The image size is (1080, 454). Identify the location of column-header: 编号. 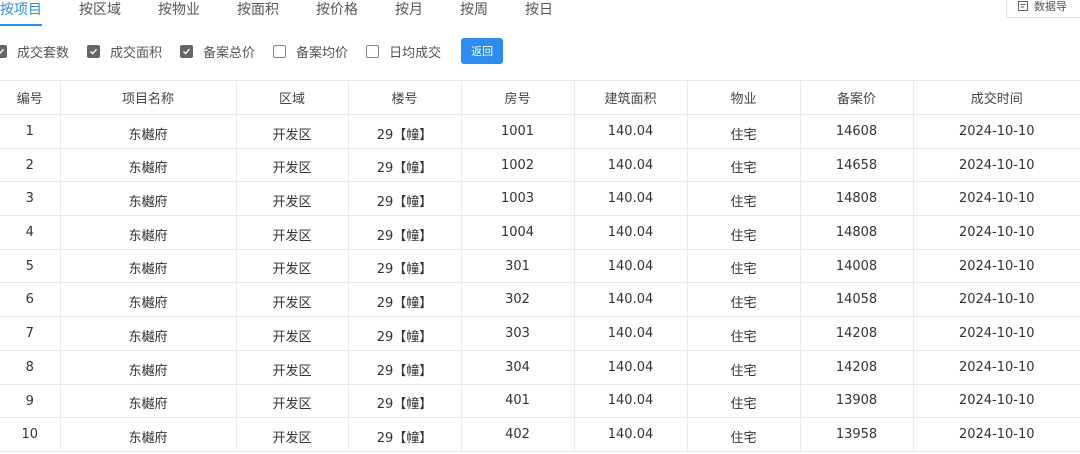
(30, 97).